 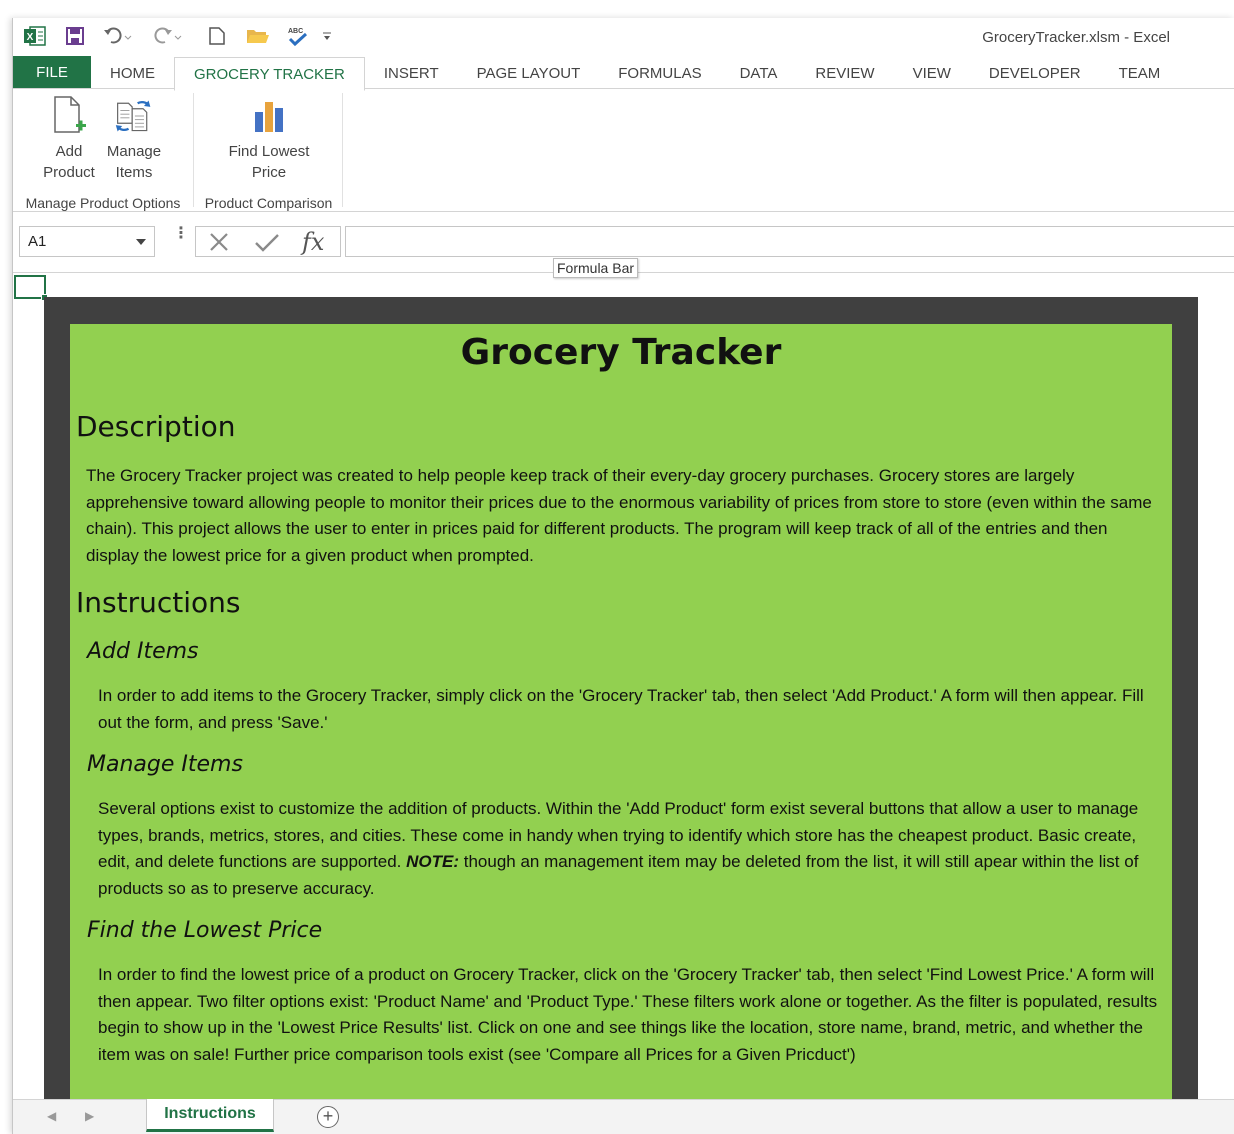 I want to click on tab-formulas: FORMULAS, so click(x=659, y=73).